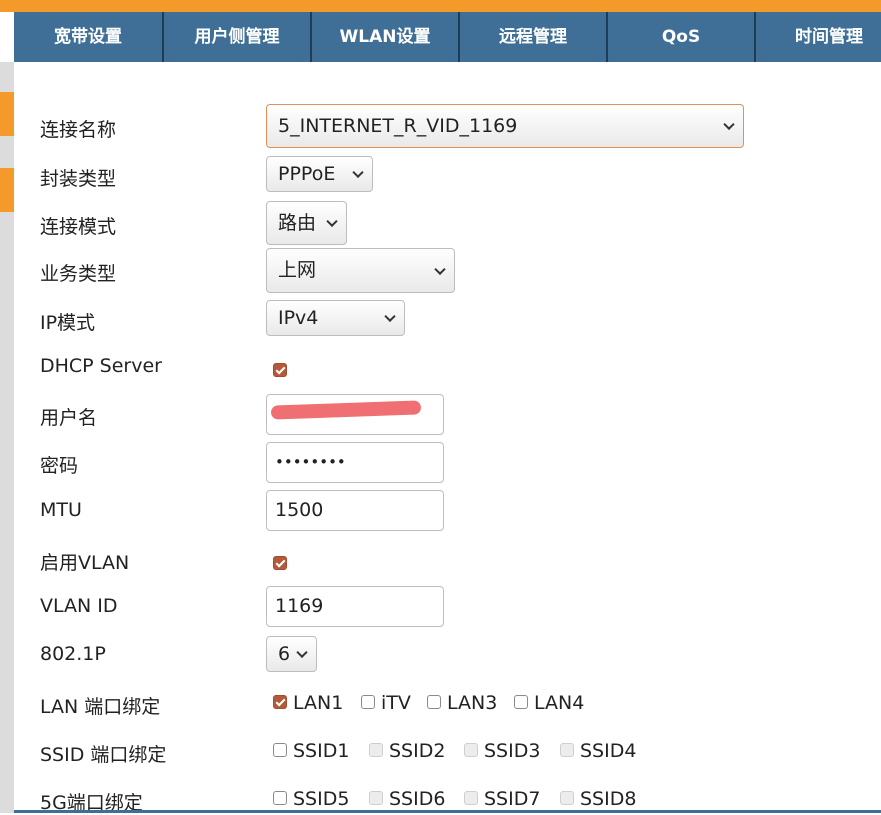 Image resolution: width=881 pixels, height=815 pixels. What do you see at coordinates (360, 270) in the screenshot?
I see `service-type-select: 上网` at bounding box center [360, 270].